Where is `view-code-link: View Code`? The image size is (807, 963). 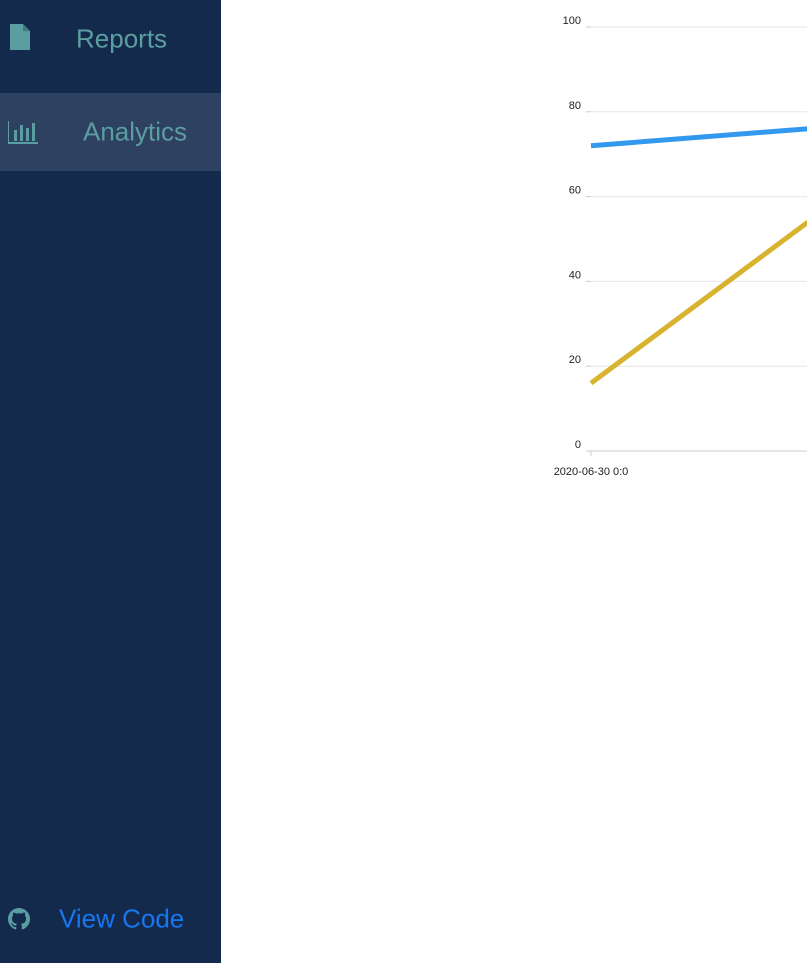
view-code-link: View Code is located at coordinates (110, 919).